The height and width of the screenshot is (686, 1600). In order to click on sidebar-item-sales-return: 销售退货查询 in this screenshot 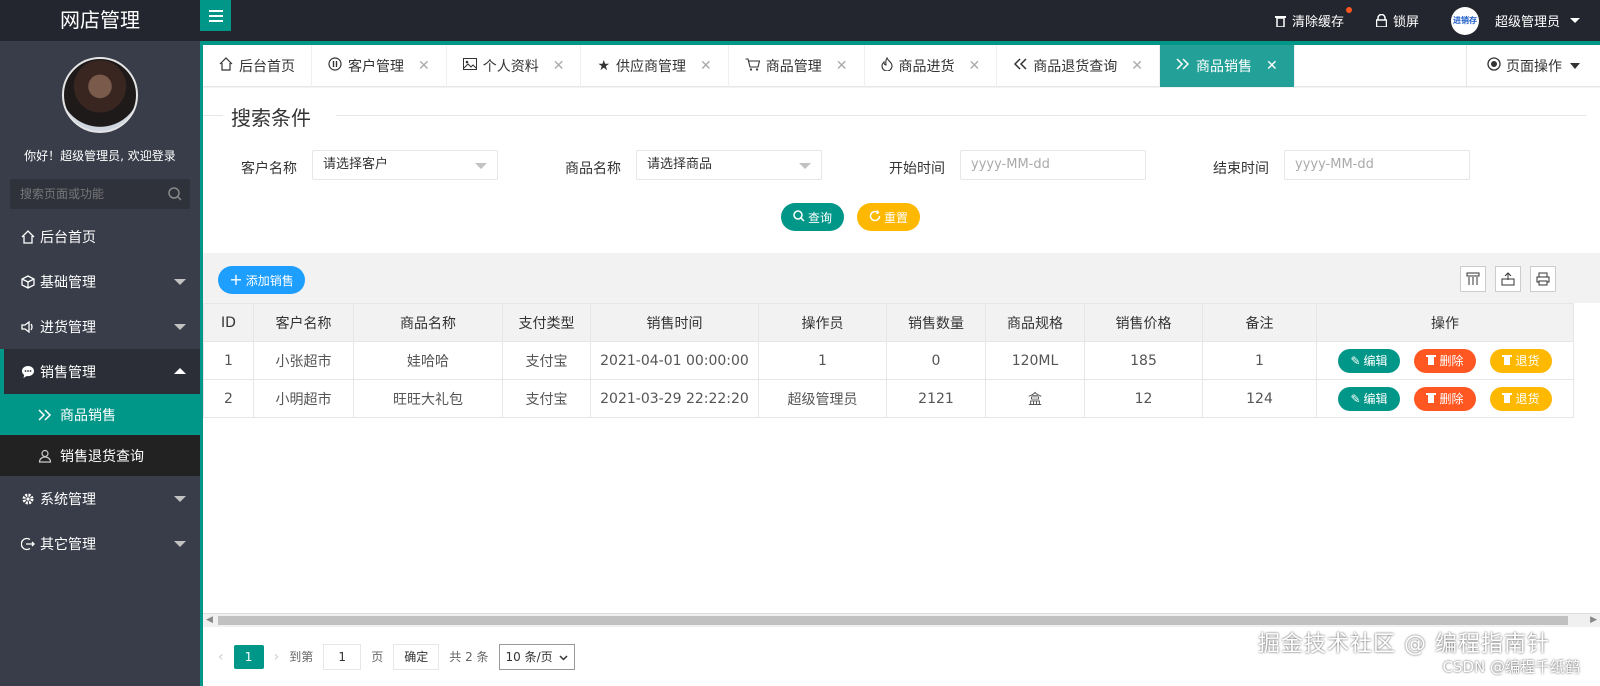, I will do `click(100, 455)`.